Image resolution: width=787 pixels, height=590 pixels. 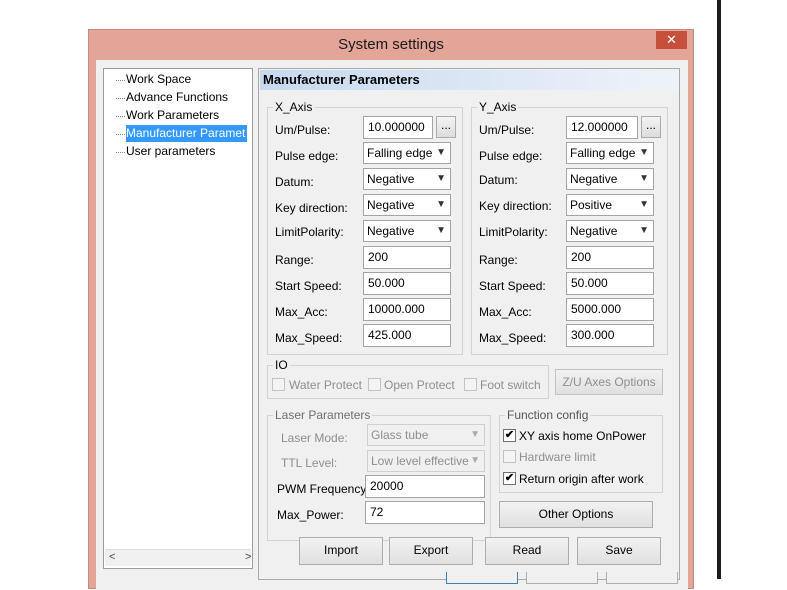 What do you see at coordinates (603, 153) in the screenshot?
I see `y-pulse-edge-value: Falling edge` at bounding box center [603, 153].